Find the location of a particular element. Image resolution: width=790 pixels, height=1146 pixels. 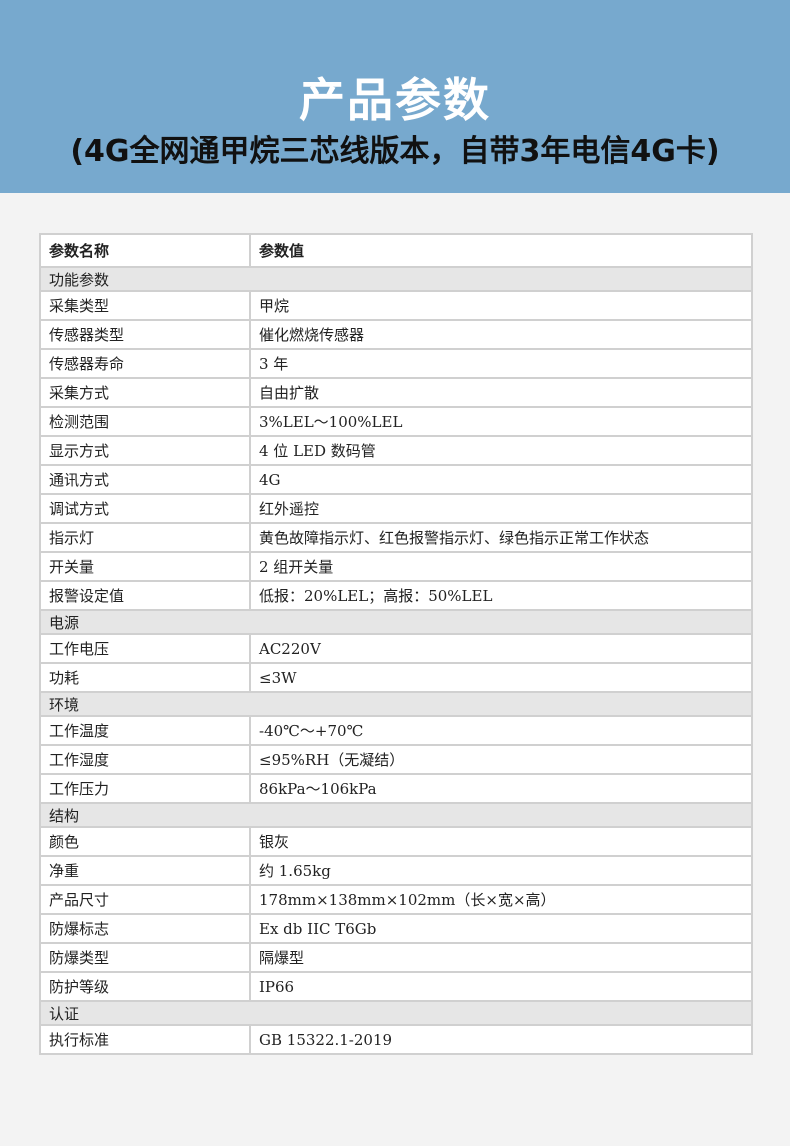

param-name: 传感器类型 is located at coordinates (145, 334).